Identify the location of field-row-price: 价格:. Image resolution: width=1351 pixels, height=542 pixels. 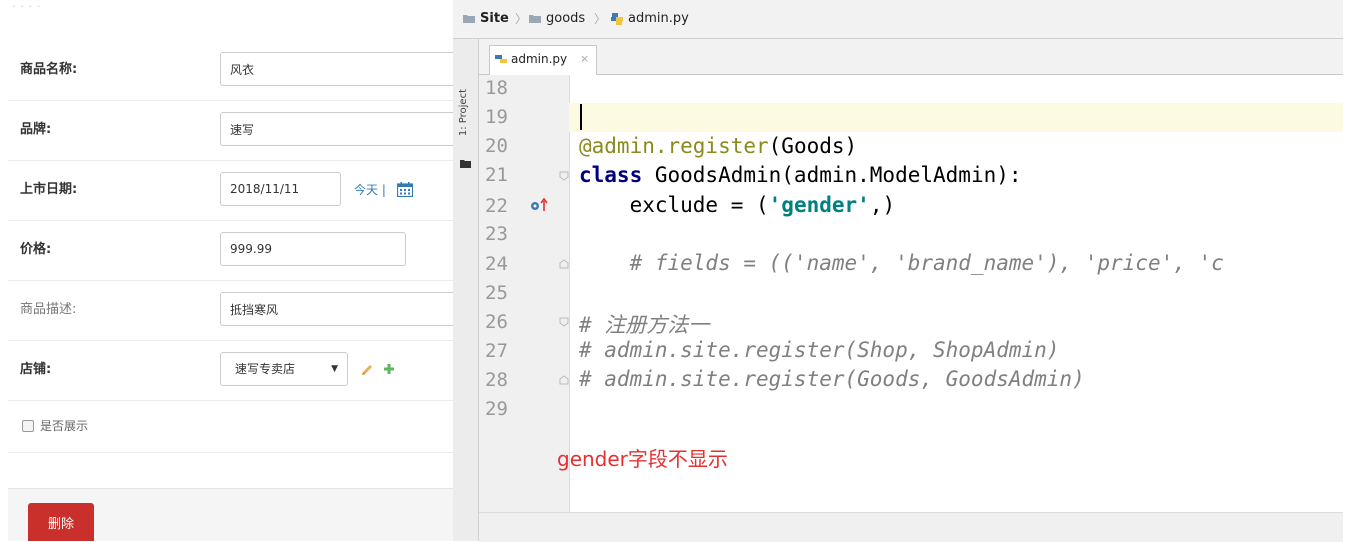
(230, 250).